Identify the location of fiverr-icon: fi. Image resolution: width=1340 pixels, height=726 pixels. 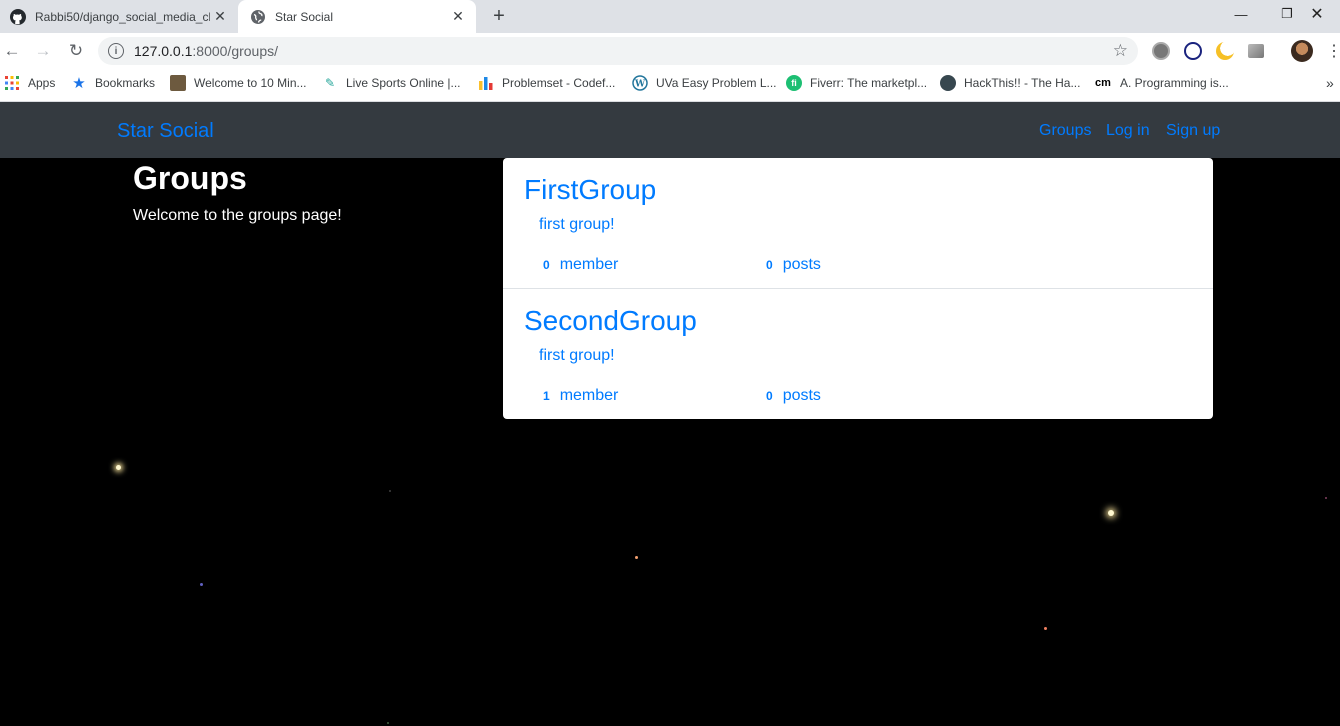
(794, 83).